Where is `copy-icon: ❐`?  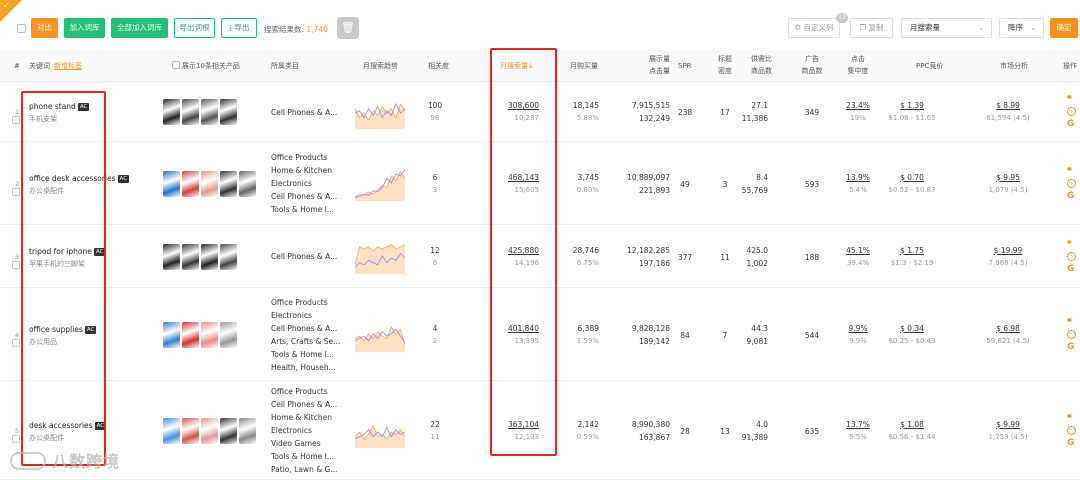
copy-icon: ❐ is located at coordinates (864, 27).